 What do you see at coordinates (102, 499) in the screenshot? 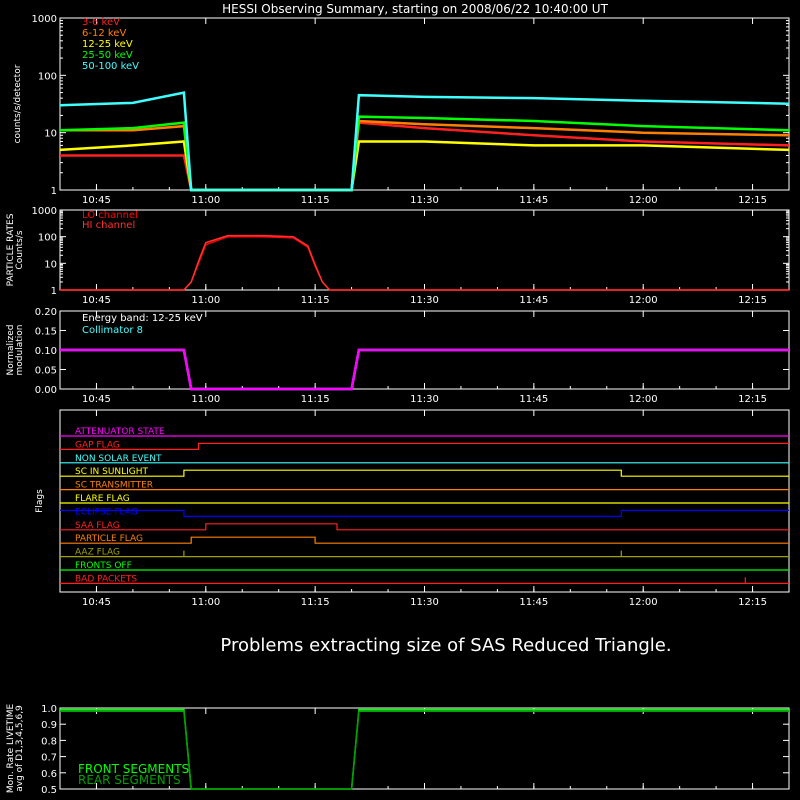
I see `flag-label-flare-flag: FLARE FLAG` at bounding box center [102, 499].